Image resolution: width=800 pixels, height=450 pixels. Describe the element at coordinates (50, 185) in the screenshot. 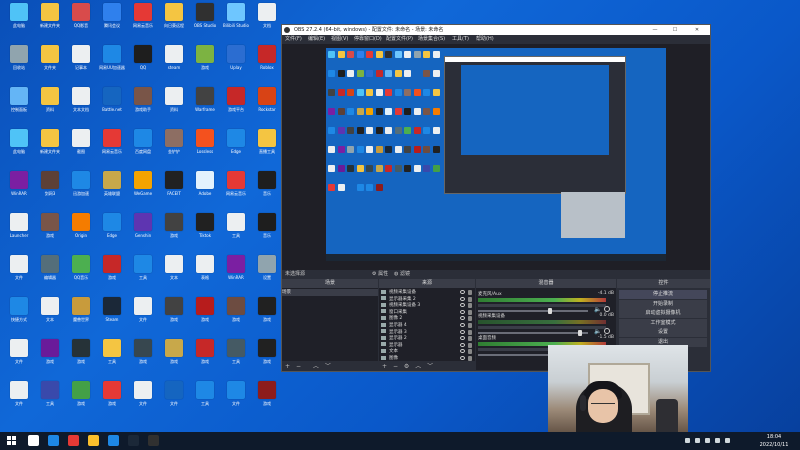

I see `desktop-icon: 剑网3` at that location.